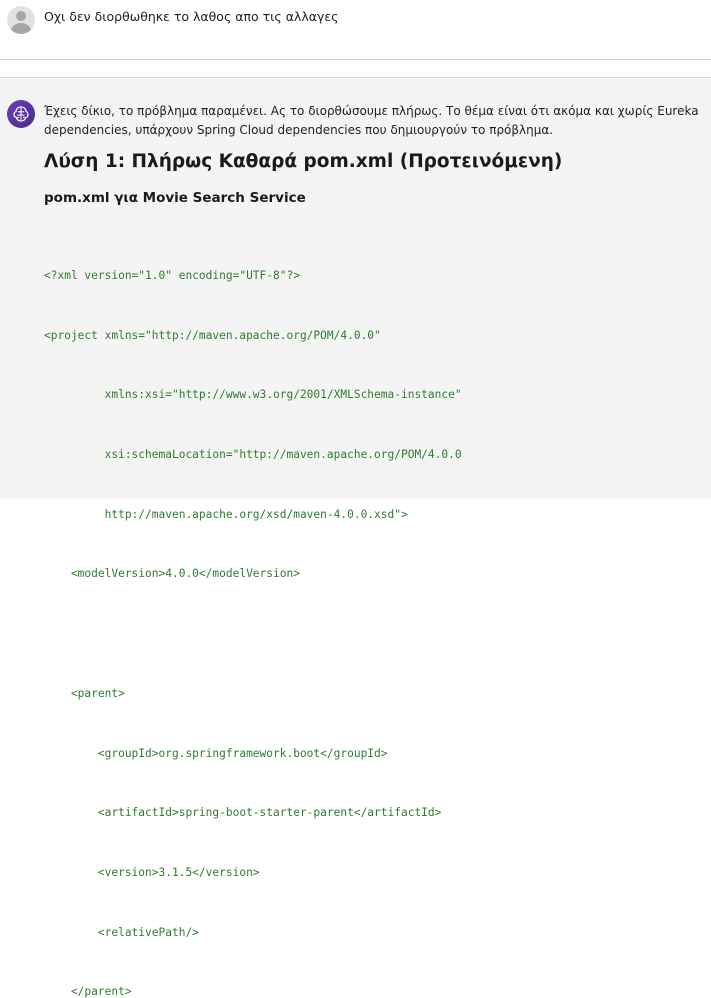 The image size is (711, 998). What do you see at coordinates (88, 991) in the screenshot?
I see `code-line: </parent>` at bounding box center [88, 991].